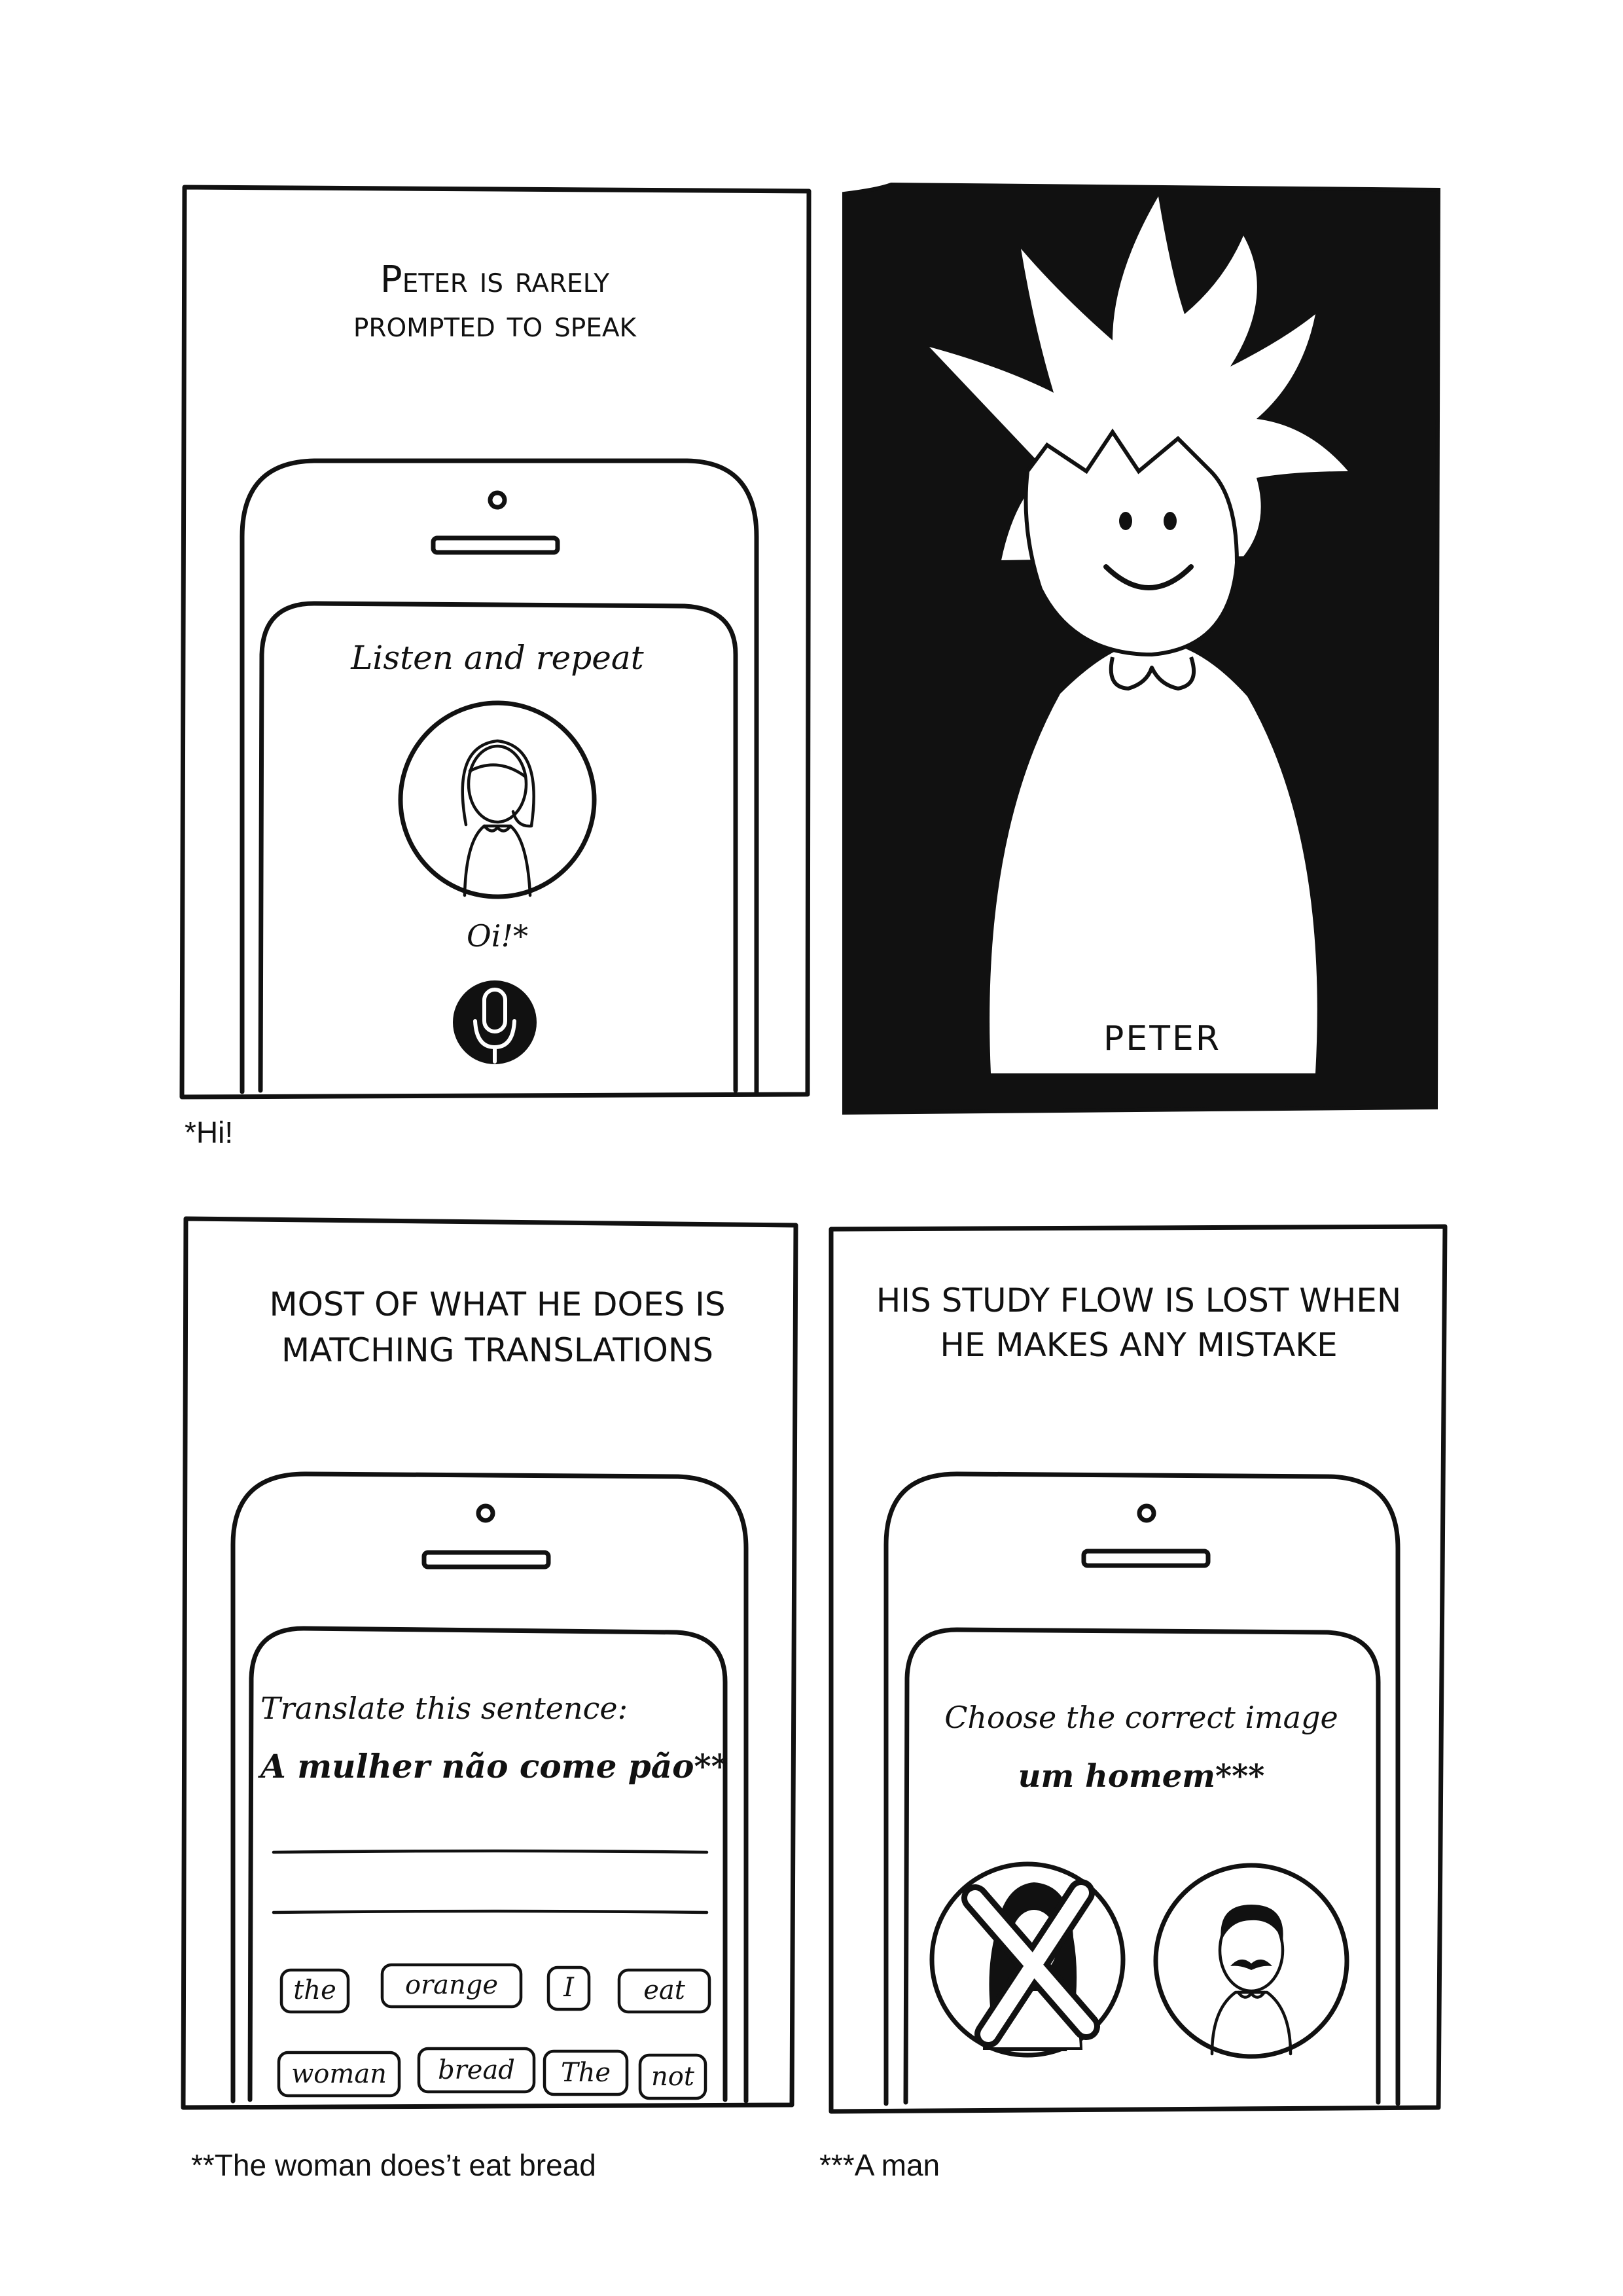  What do you see at coordinates (497, 1350) in the screenshot?
I see `panel-3-caption-line2: MATCHING TRANSLATIONS` at bounding box center [497, 1350].